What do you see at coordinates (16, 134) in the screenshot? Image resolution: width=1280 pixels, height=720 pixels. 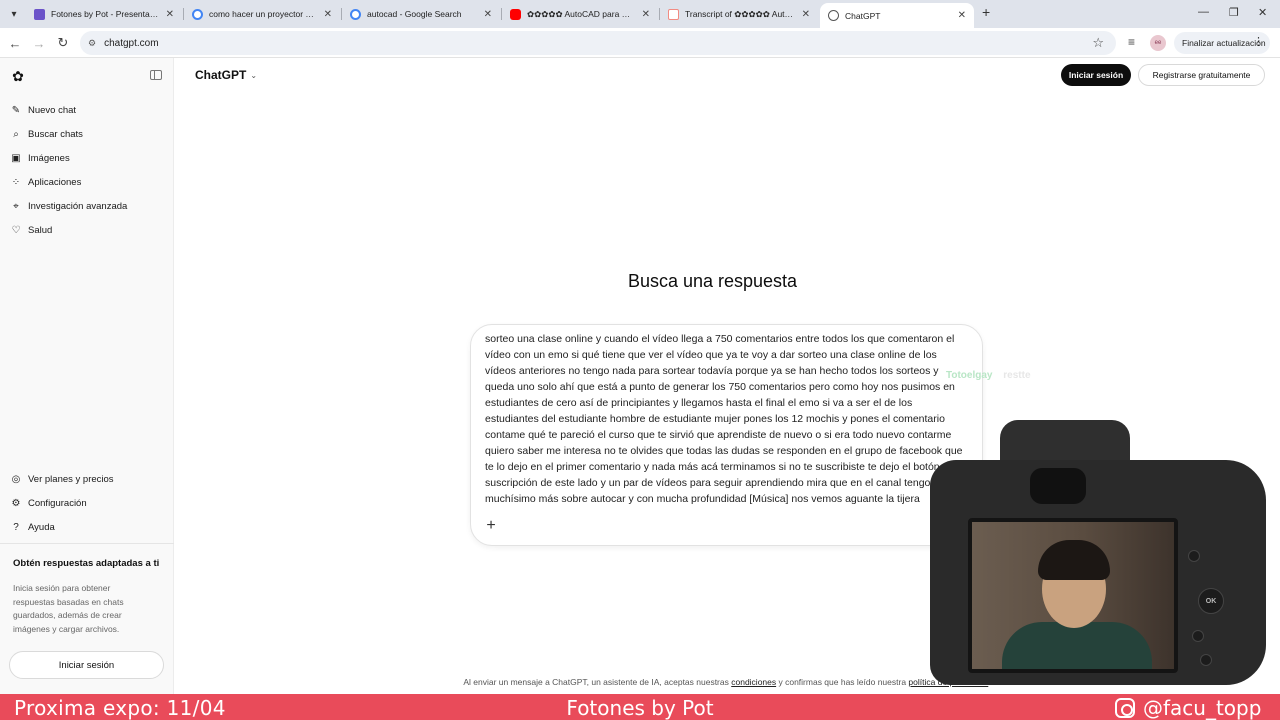 I see `search-icon: ⌕` at bounding box center [16, 134].